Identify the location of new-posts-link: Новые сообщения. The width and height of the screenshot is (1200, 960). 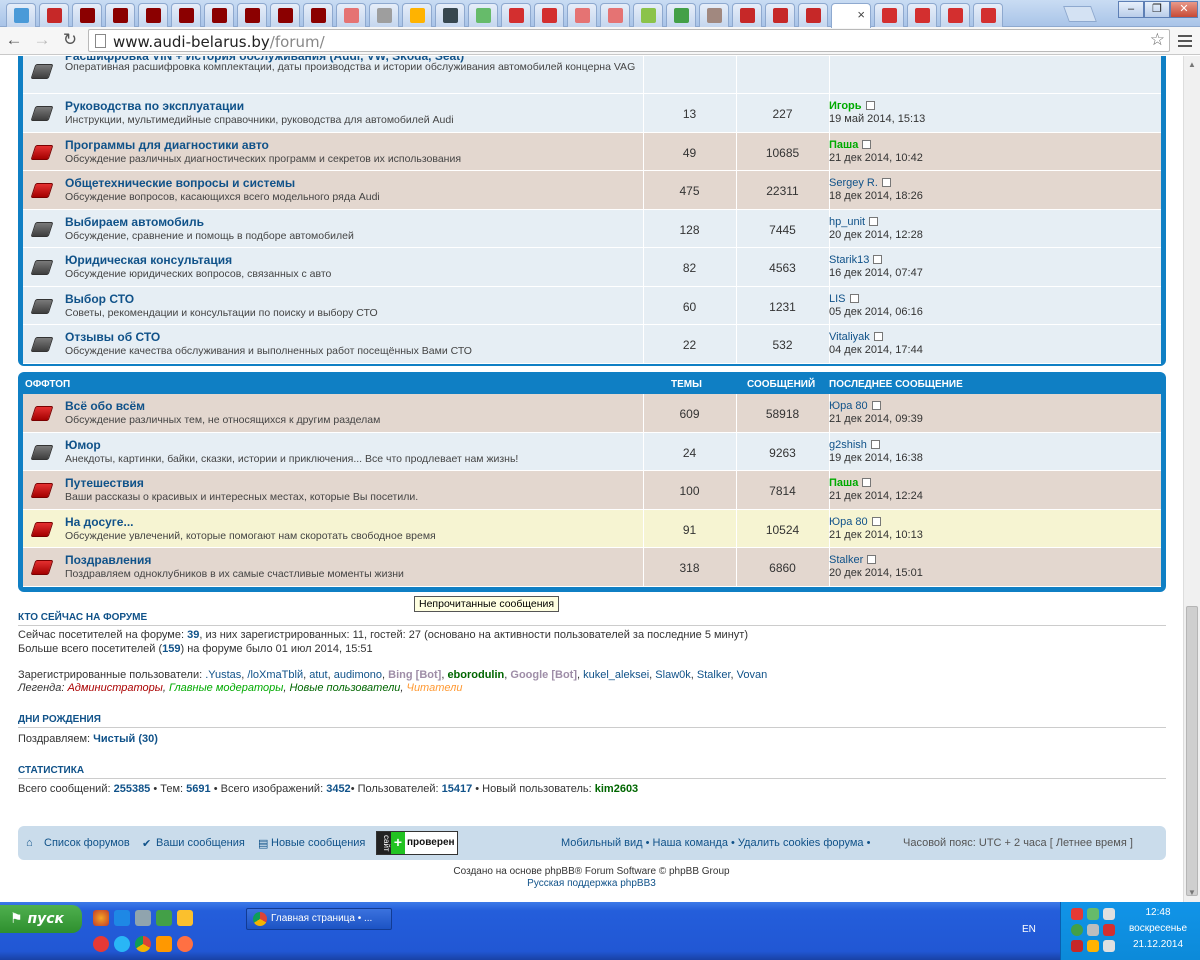
(318, 843).